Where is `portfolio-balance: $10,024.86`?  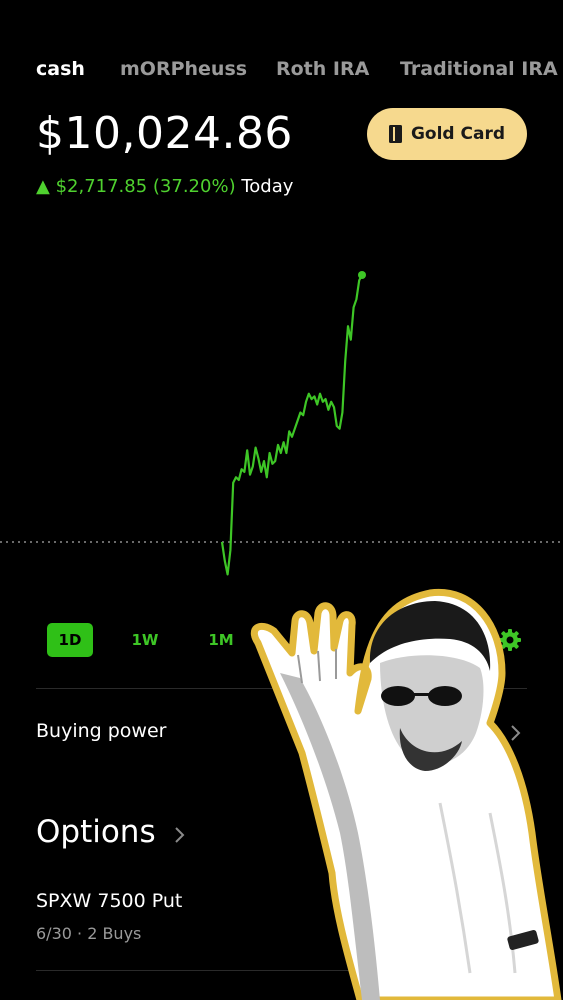
portfolio-balance: $10,024.86 is located at coordinates (164, 133).